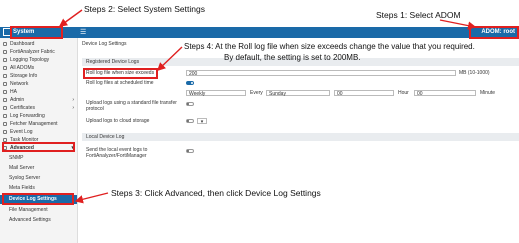 The height and width of the screenshot is (243, 519). I want to click on top-bar: System Settings ▾ ☰ ADOM: root, so click(259, 35).